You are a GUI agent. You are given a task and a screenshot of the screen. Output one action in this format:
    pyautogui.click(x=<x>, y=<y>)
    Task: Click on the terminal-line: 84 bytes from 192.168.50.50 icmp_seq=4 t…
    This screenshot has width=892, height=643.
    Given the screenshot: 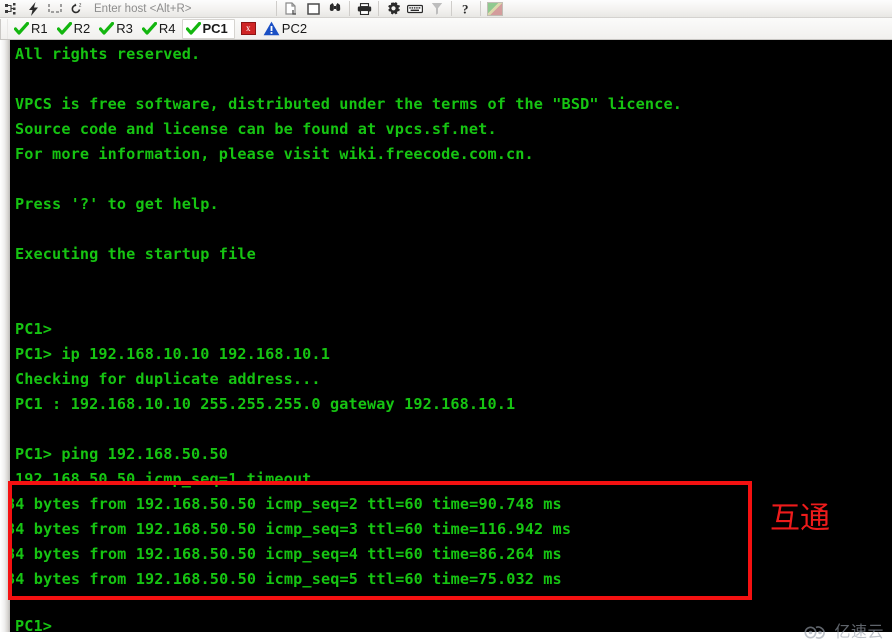 What is the action you would take?
    pyautogui.click(x=286, y=554)
    